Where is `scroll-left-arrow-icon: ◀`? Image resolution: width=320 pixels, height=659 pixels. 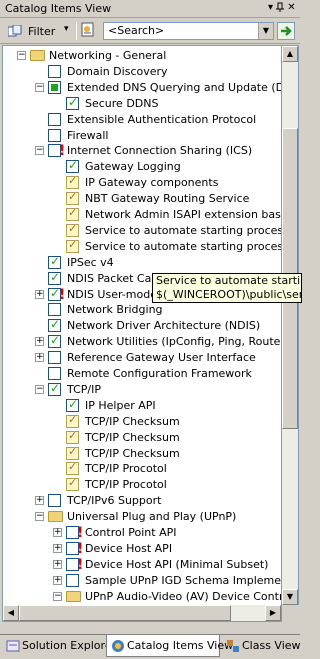
scroll-left-arrow-icon: ◀ is located at coordinates (11, 613).